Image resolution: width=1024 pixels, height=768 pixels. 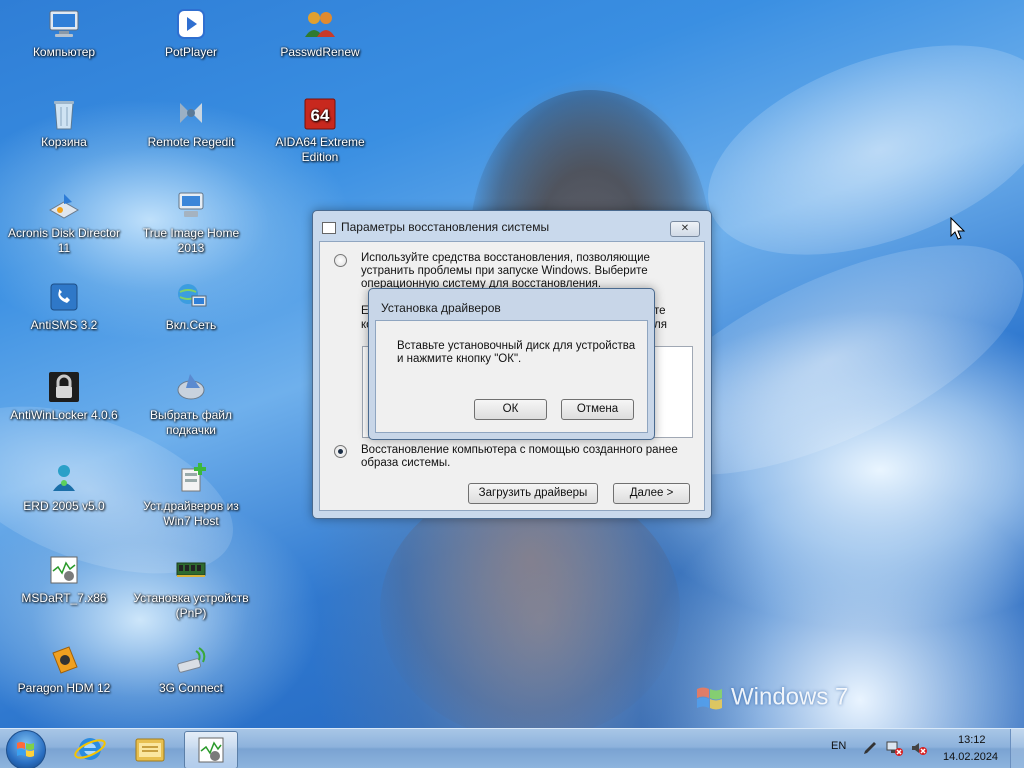 What do you see at coordinates (445, 227) in the screenshot?
I see `dialog-title: Параметры восстановления системы` at bounding box center [445, 227].